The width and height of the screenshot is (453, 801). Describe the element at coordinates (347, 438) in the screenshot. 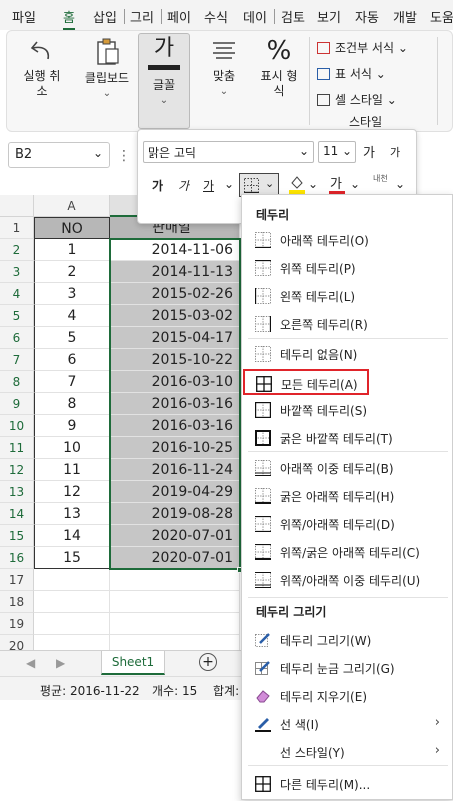

I see `menu-item-thick-outside-border: 굵은 바깥쪽 테두리(T)` at that location.